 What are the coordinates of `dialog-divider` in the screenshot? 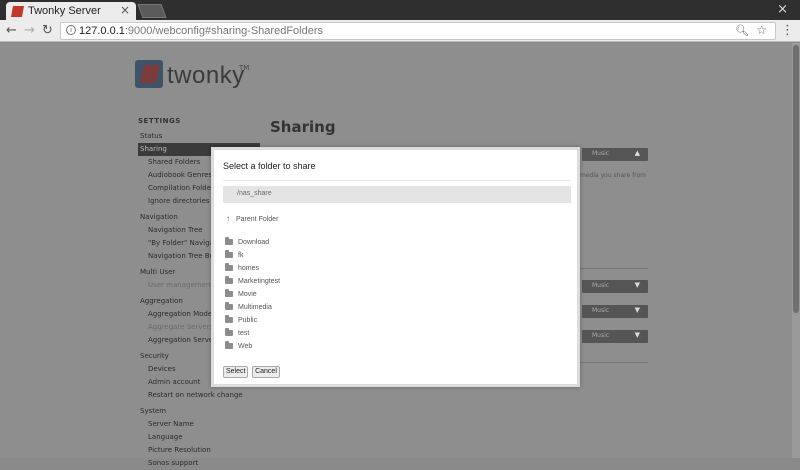 It's located at (397, 180).